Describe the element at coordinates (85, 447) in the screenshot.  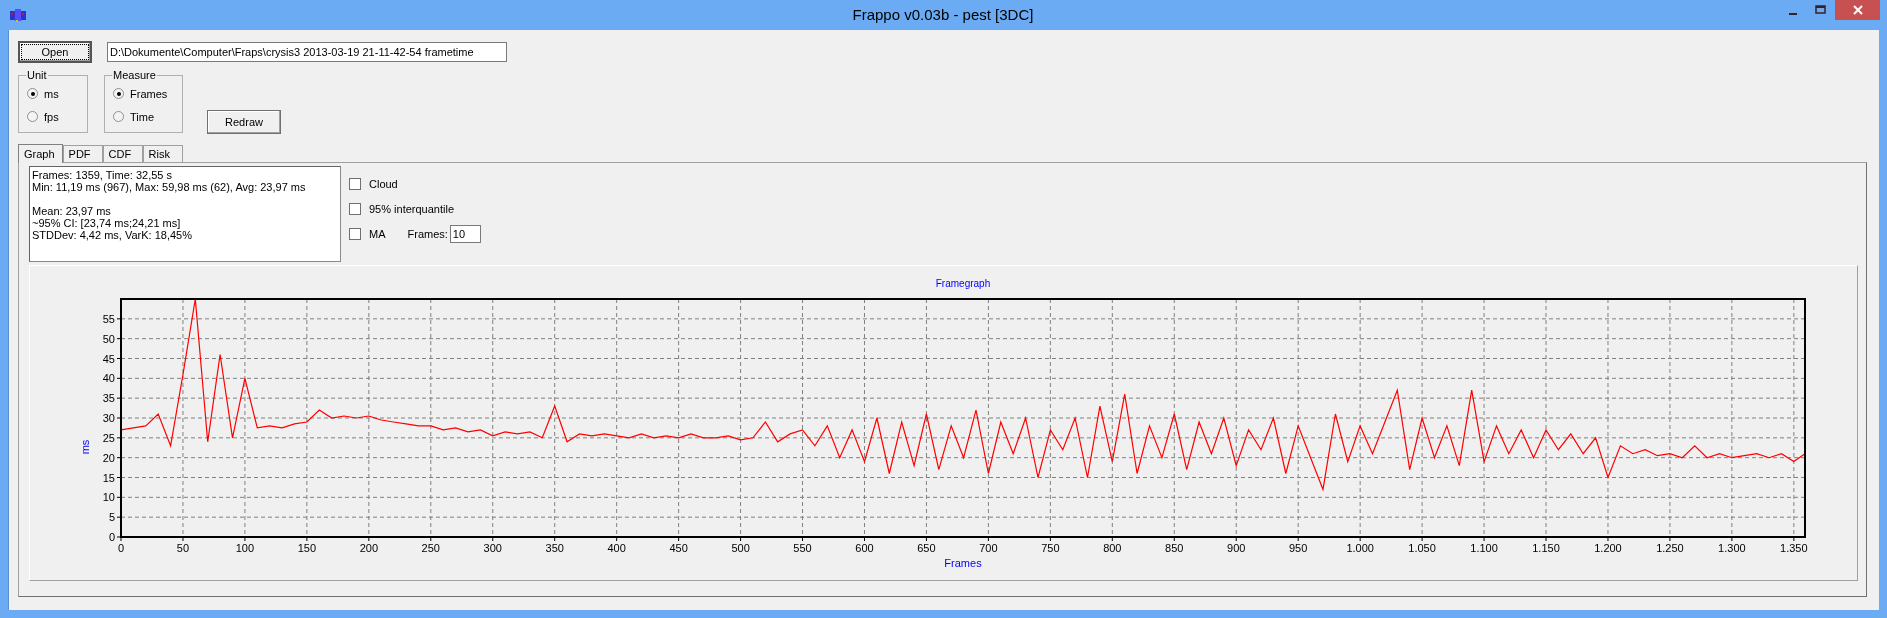
I see `y-axis-label: ms` at that location.